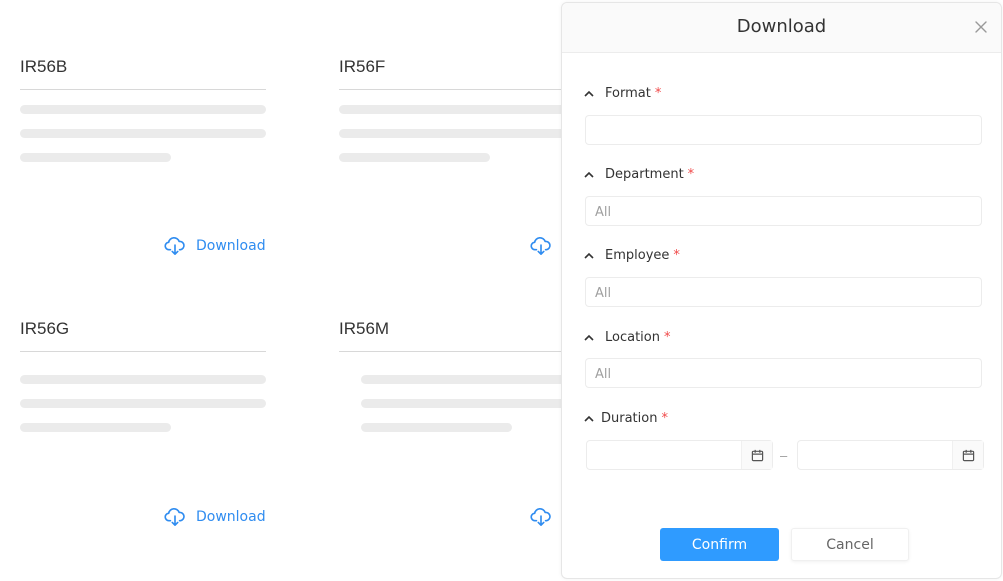 This screenshot has width=1003, height=581. I want to click on close-icon, so click(981, 27).